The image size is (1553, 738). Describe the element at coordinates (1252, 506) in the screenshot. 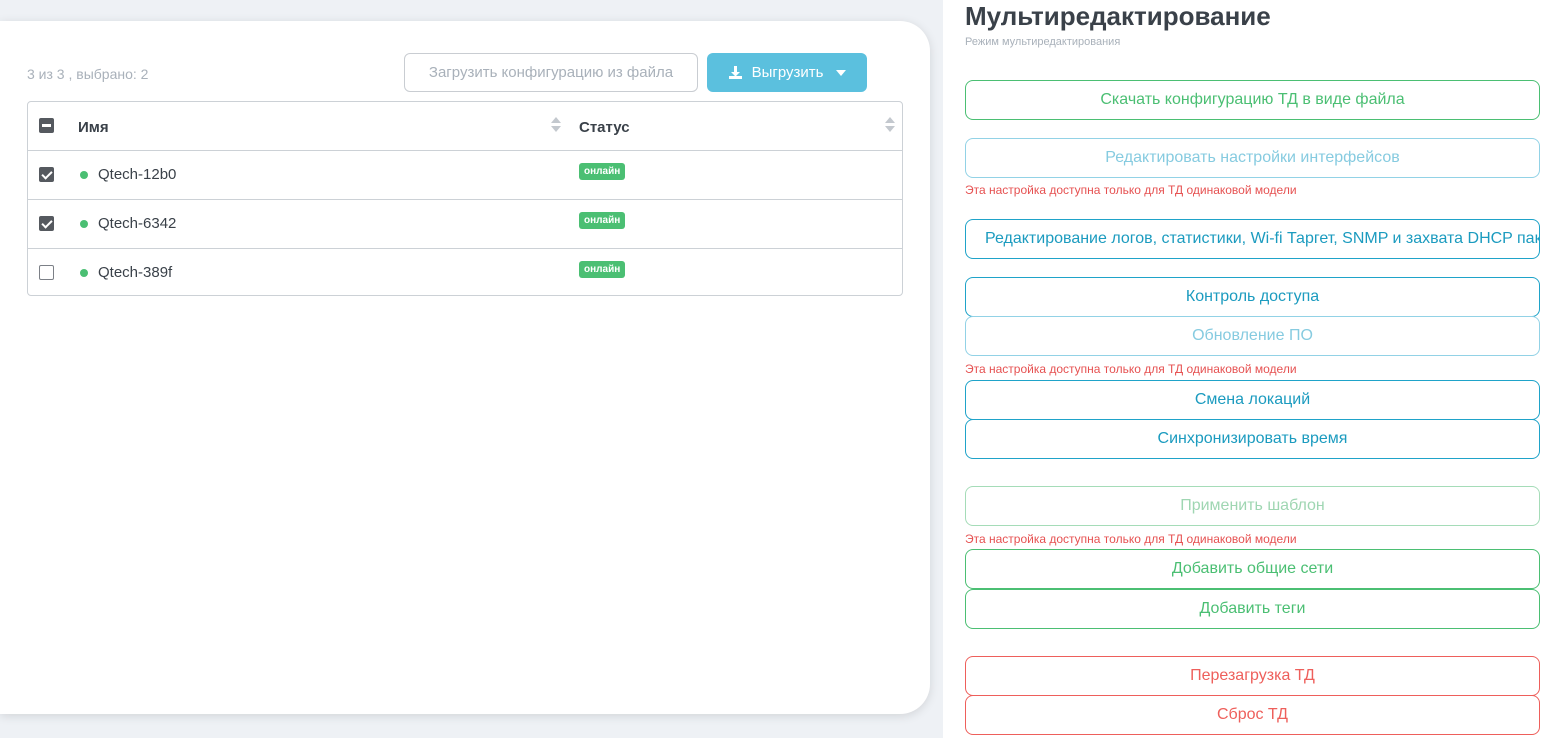

I see `apply-template-button: Применить шаблон` at that location.